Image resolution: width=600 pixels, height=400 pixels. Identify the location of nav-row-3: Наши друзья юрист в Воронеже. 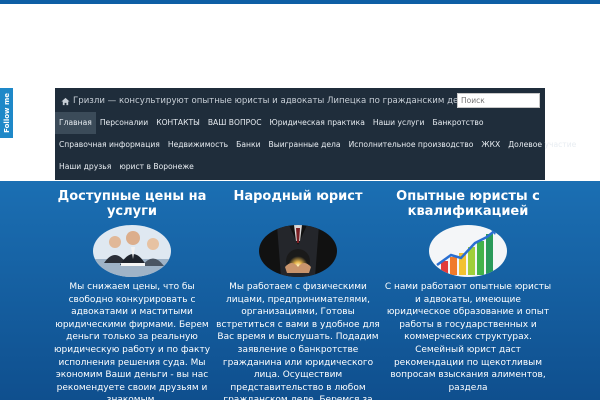
(300, 167).